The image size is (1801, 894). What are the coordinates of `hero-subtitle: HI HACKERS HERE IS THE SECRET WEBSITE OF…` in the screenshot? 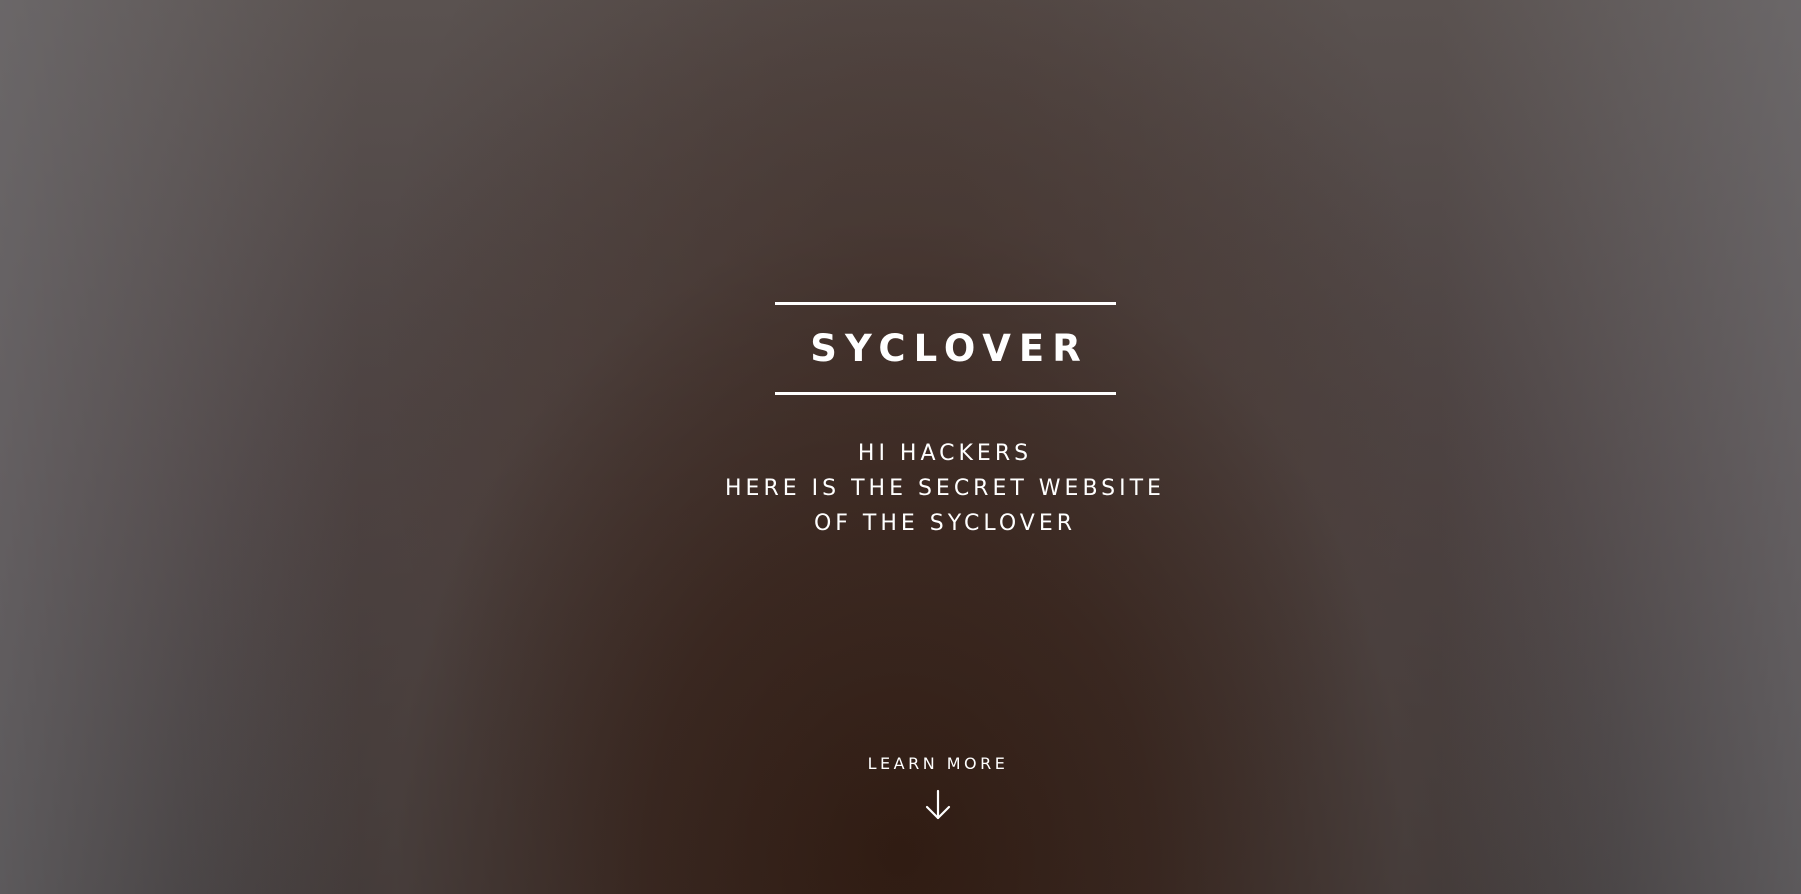 It's located at (945, 488).